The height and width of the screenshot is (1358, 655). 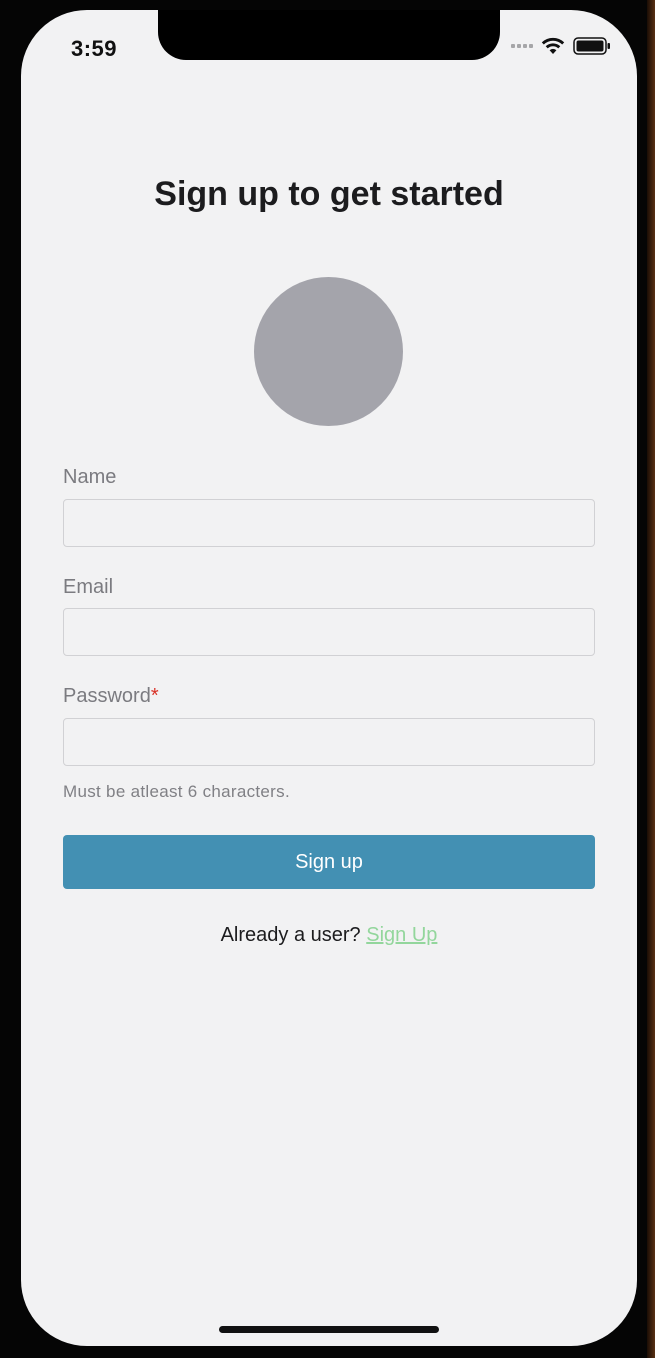 What do you see at coordinates (329, 194) in the screenshot?
I see `page-title: Sign up to get started` at bounding box center [329, 194].